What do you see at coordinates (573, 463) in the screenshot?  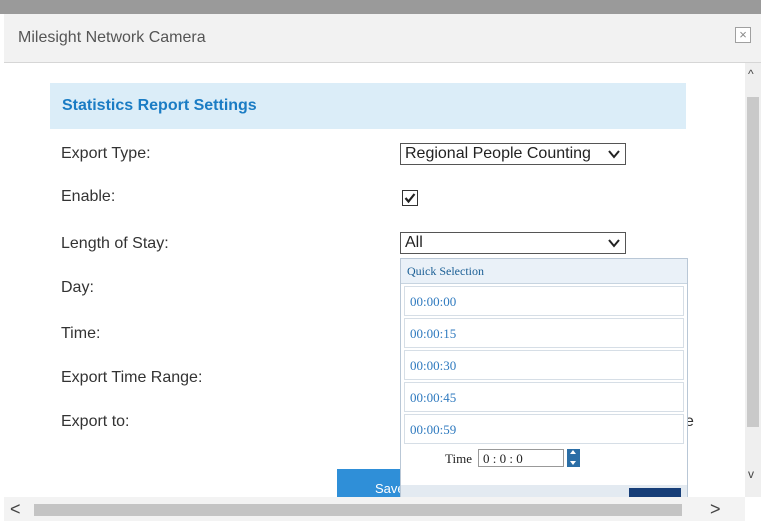 I see `spinner-down-icon` at bounding box center [573, 463].